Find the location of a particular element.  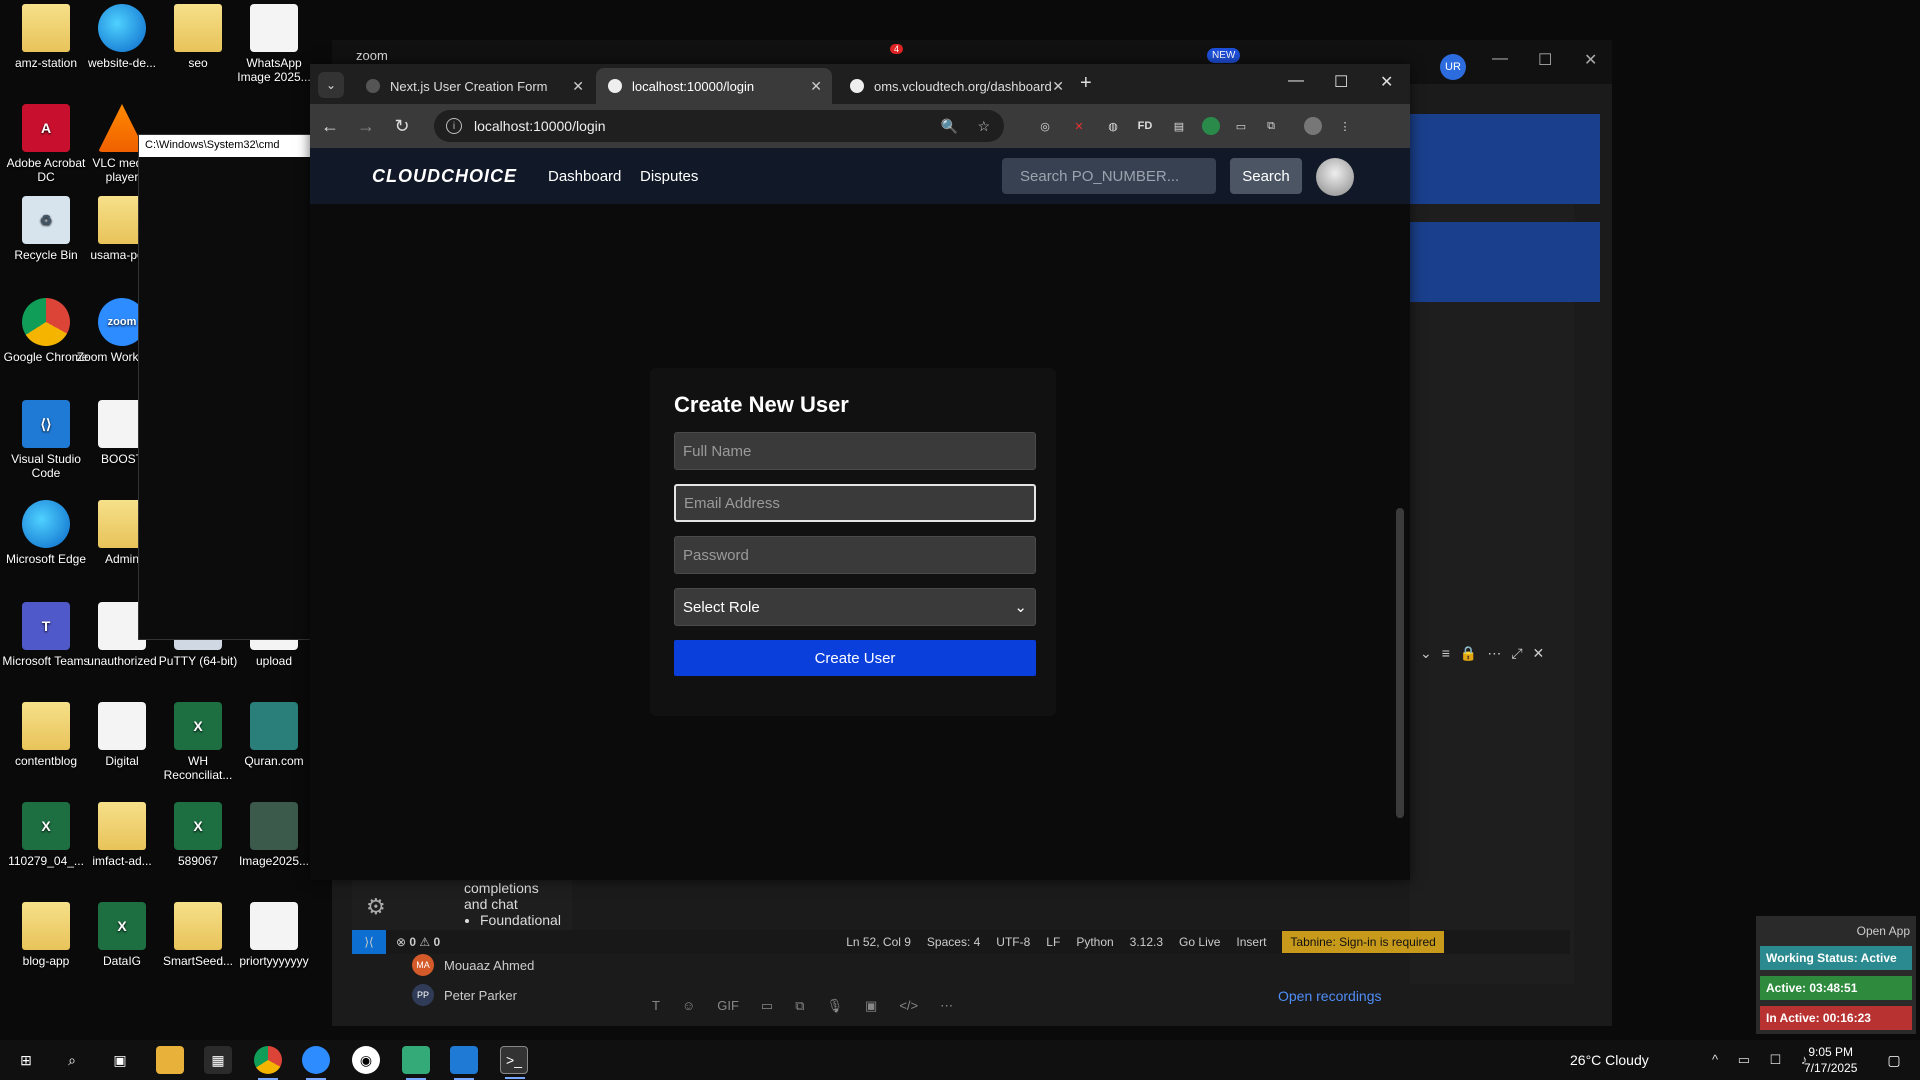

app-taskbar-icon: ◉ is located at coordinates (366, 1060).